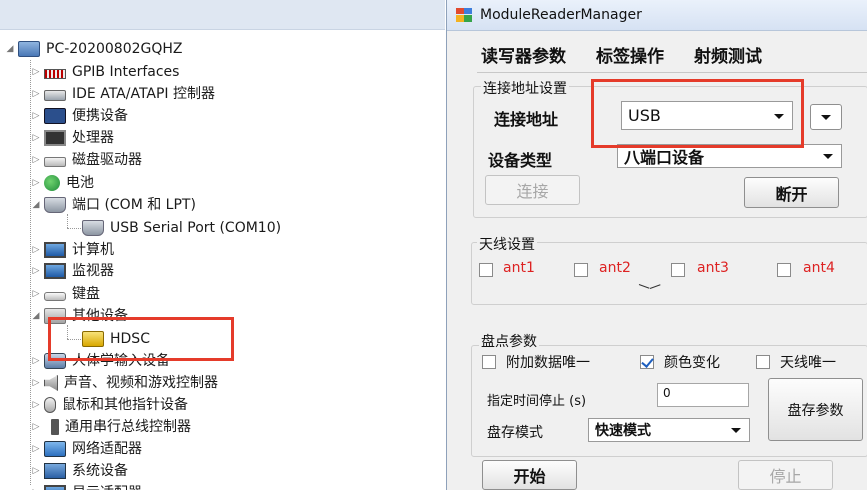  I want to click on ant4-label: ant4, so click(819, 268).